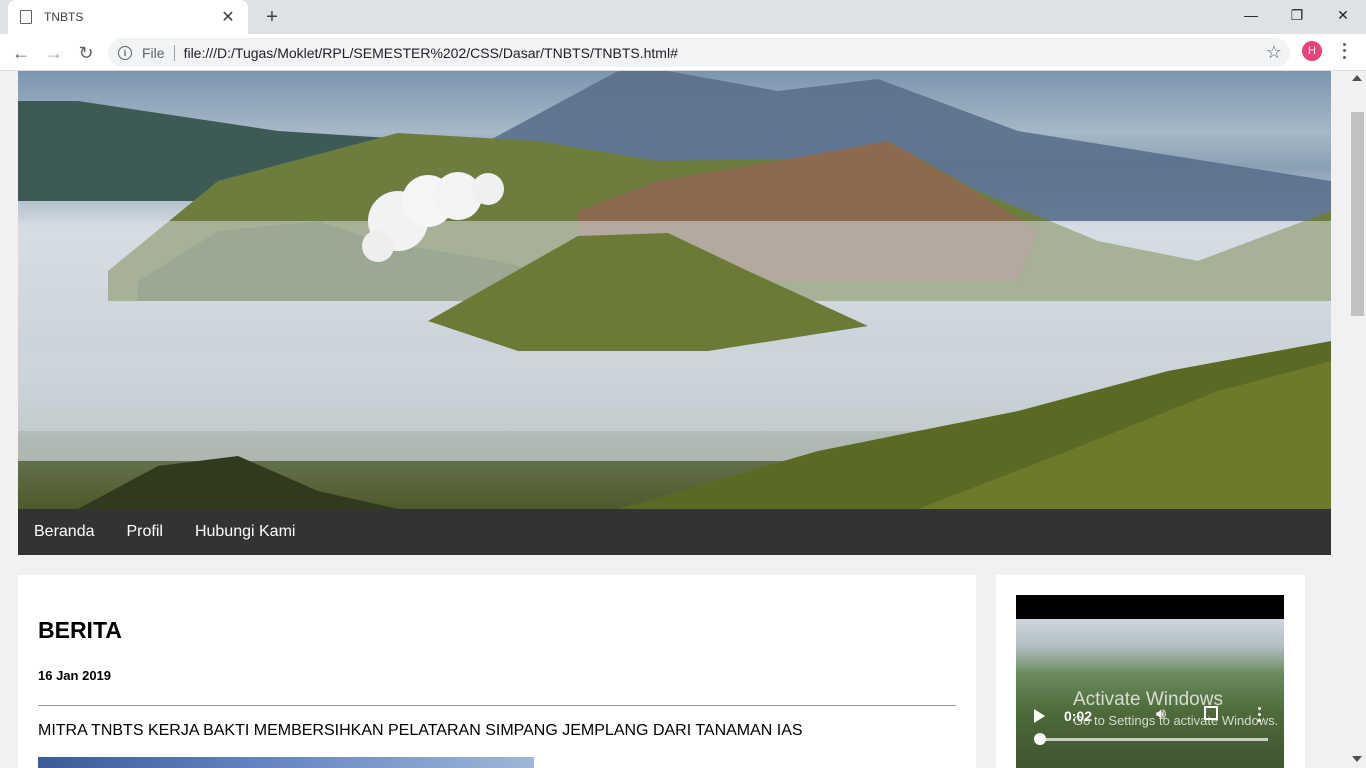  What do you see at coordinates (54, 53) in the screenshot?
I see `forward-icon: →` at bounding box center [54, 53].